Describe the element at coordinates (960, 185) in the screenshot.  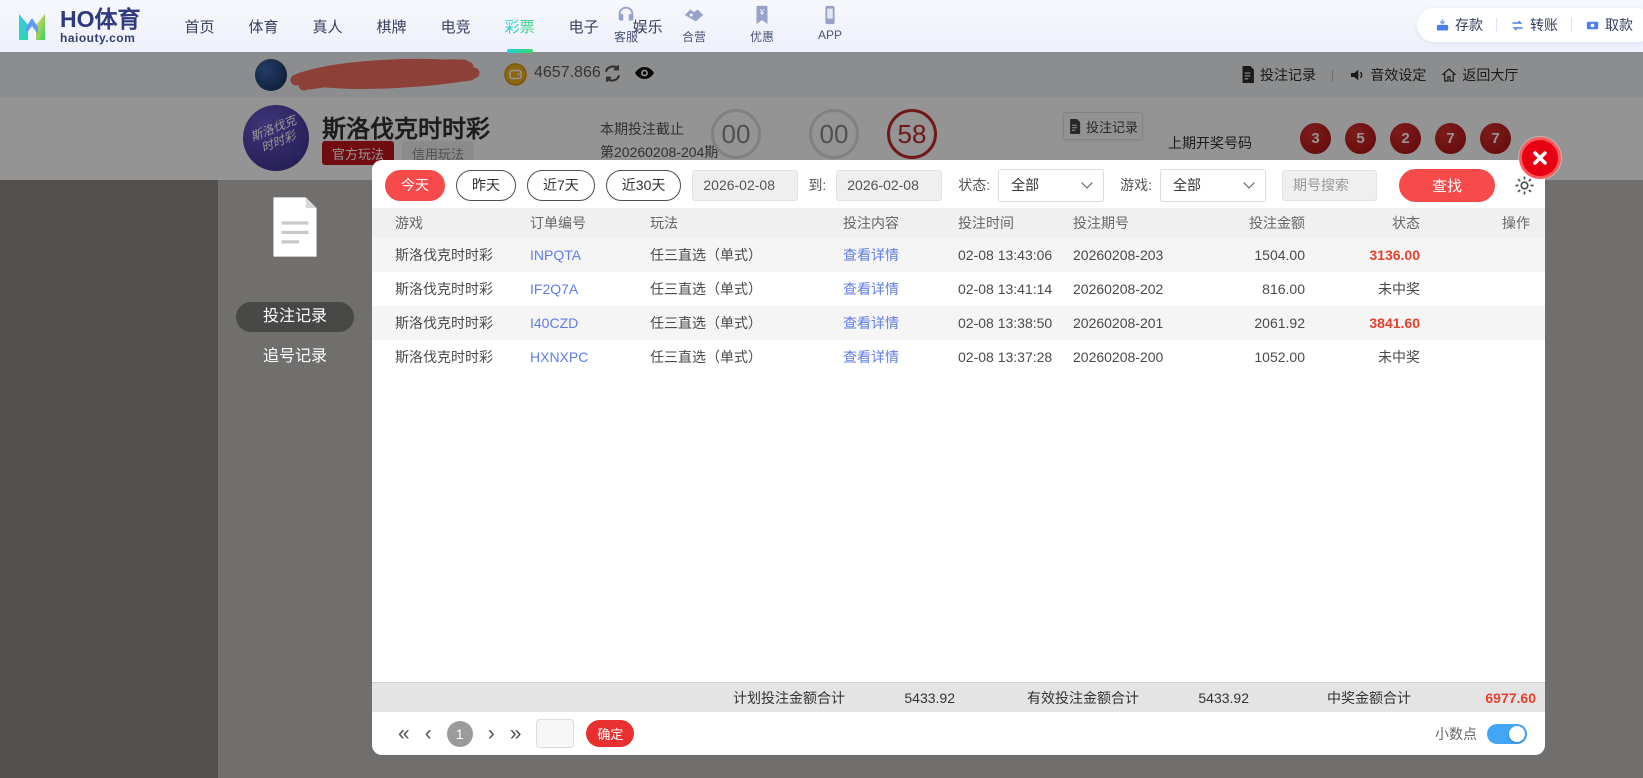
I see `filter-row: 今天 昨天 近7天 近30天 到: 状态: 全部 游戏: 全部 查找` at that location.